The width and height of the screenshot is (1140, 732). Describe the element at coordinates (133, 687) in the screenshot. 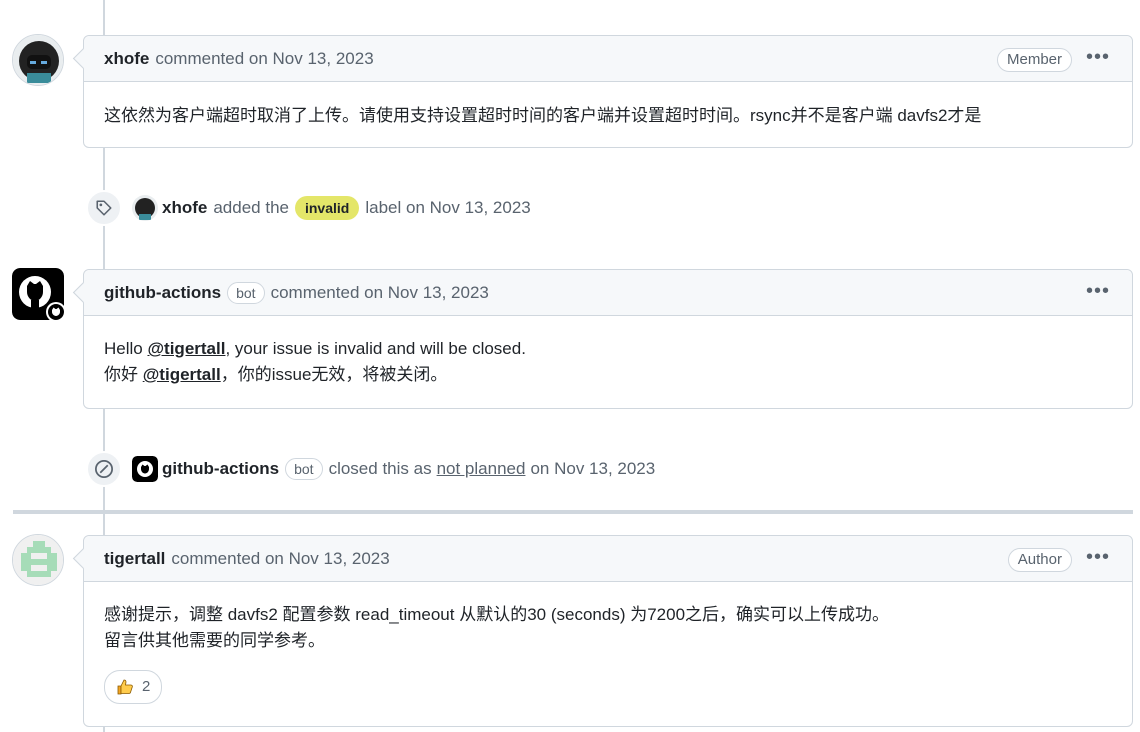

I see `reaction-thumbs-up: 2` at that location.